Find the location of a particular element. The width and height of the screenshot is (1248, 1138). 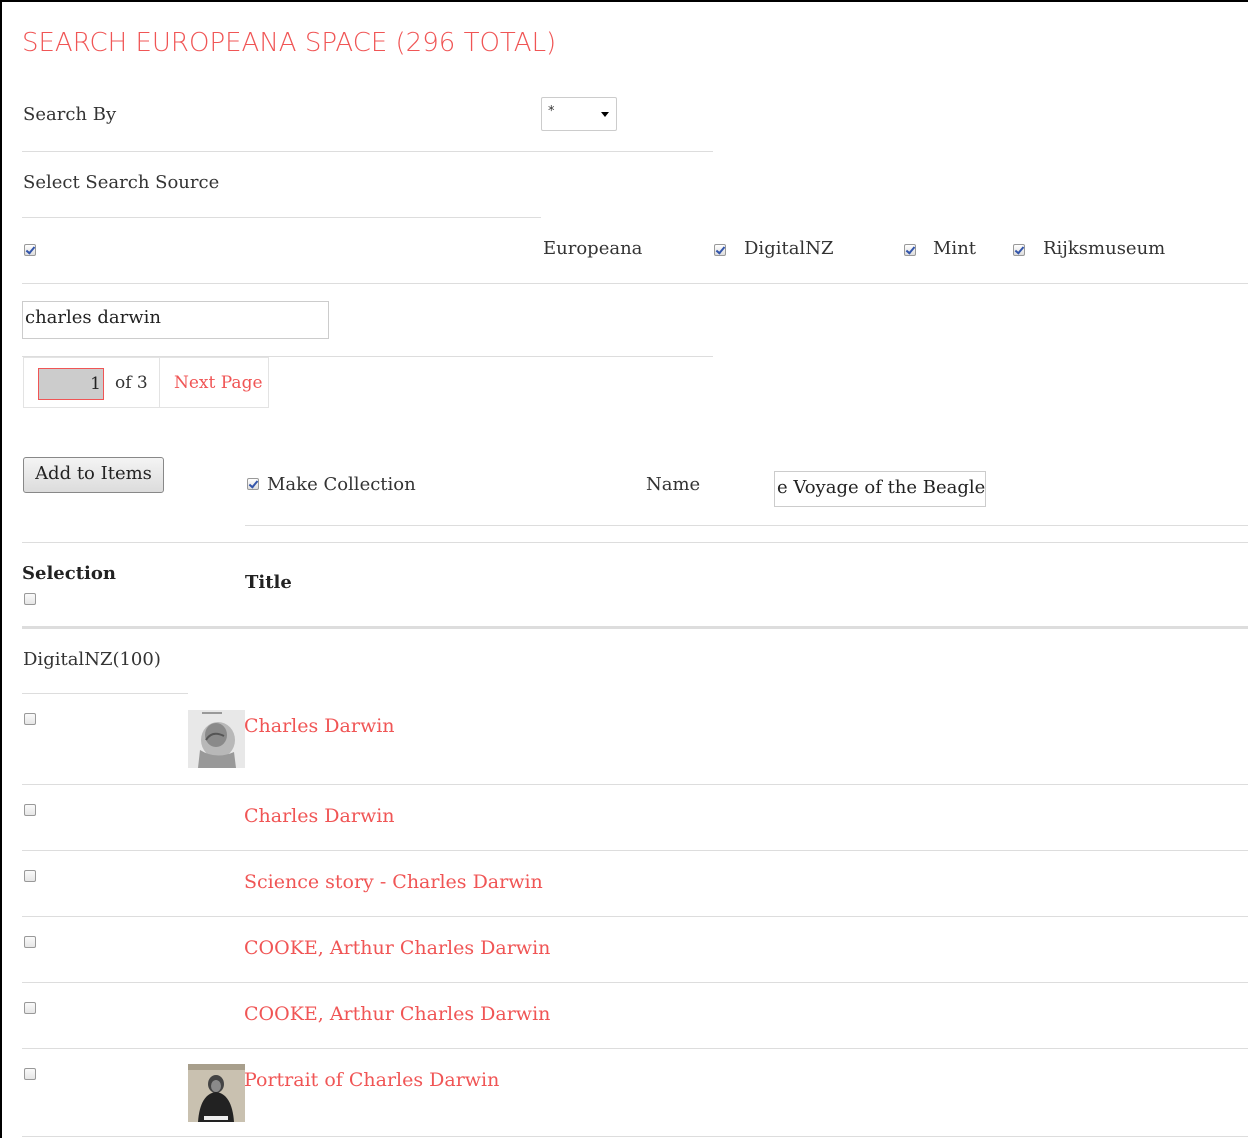

digitalnz-checkbox is located at coordinates (720, 250).